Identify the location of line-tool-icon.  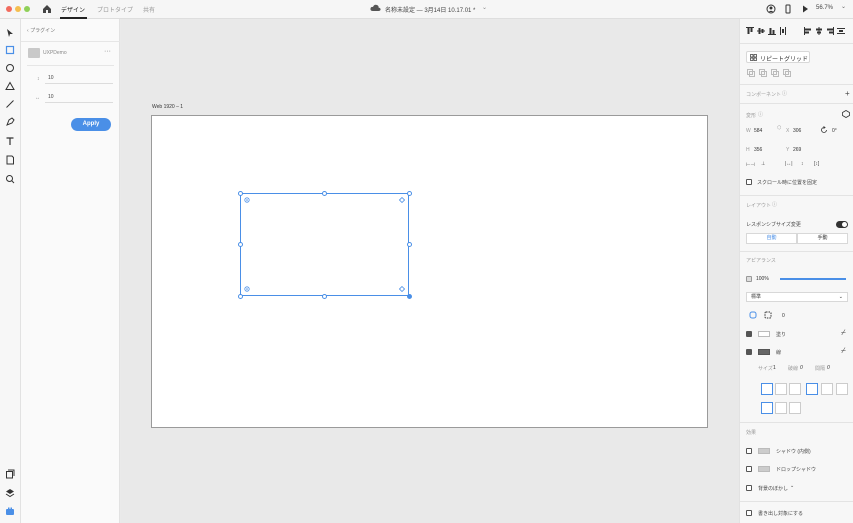
(10, 104).